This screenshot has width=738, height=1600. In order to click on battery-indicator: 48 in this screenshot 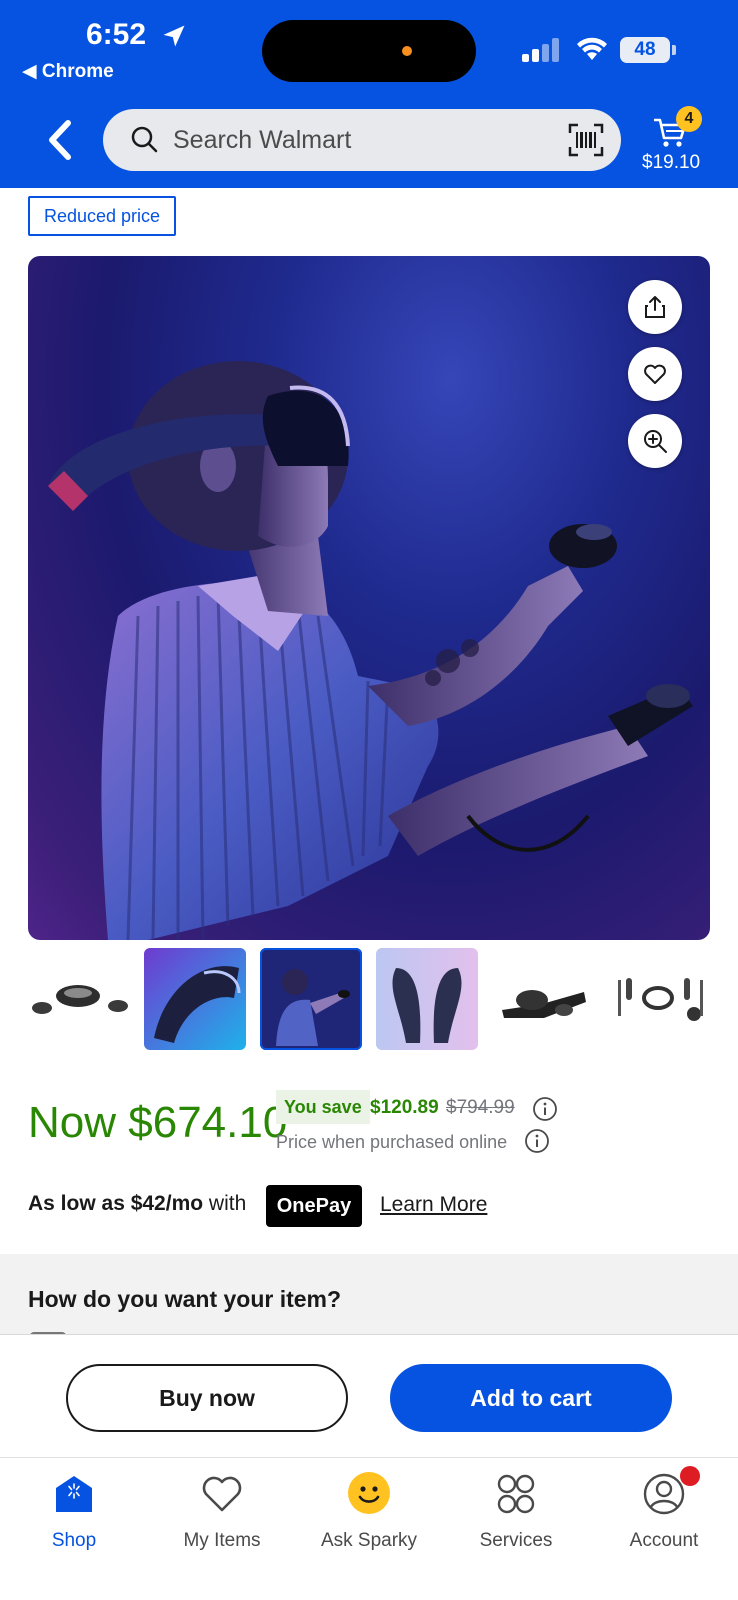, I will do `click(645, 50)`.